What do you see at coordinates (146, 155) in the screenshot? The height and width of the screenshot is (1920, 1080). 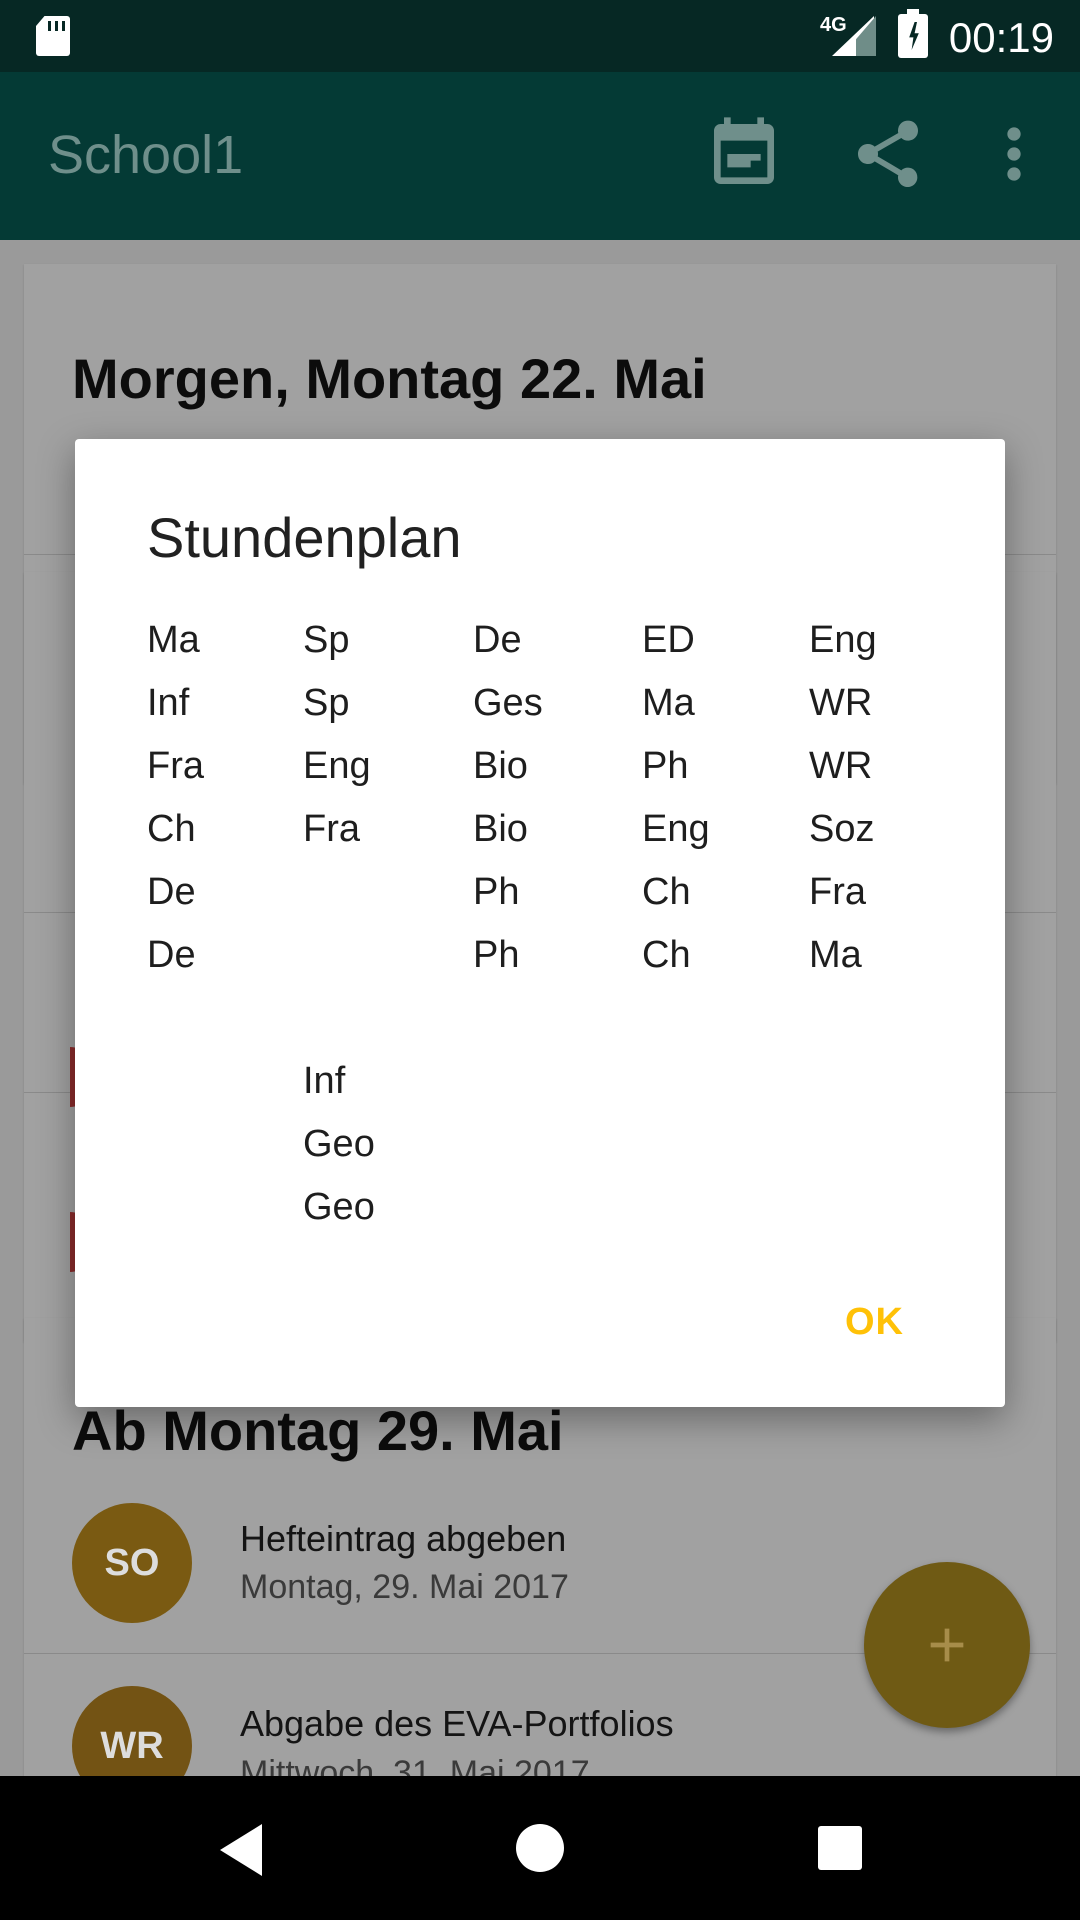 I see `app-title: School1` at bounding box center [146, 155].